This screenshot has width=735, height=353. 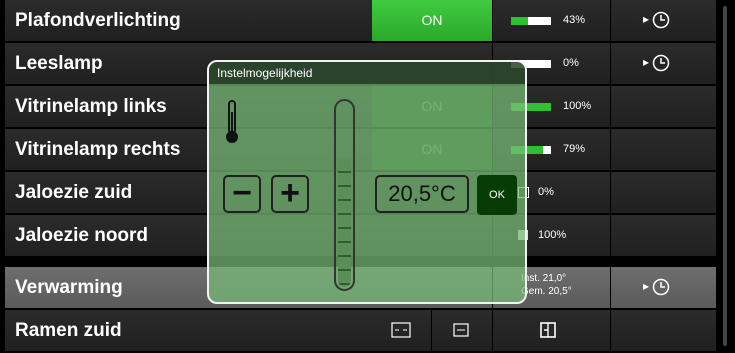 What do you see at coordinates (232, 121) in the screenshot?
I see `thermometer-icon` at bounding box center [232, 121].